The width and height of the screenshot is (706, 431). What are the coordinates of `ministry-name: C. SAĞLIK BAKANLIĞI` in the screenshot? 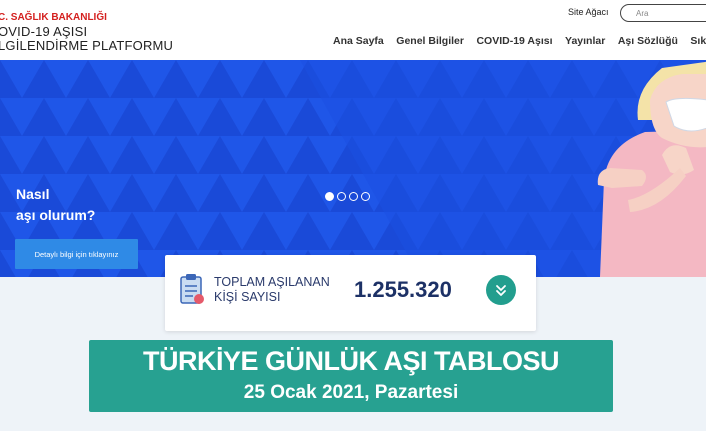 It's located at (53, 17).